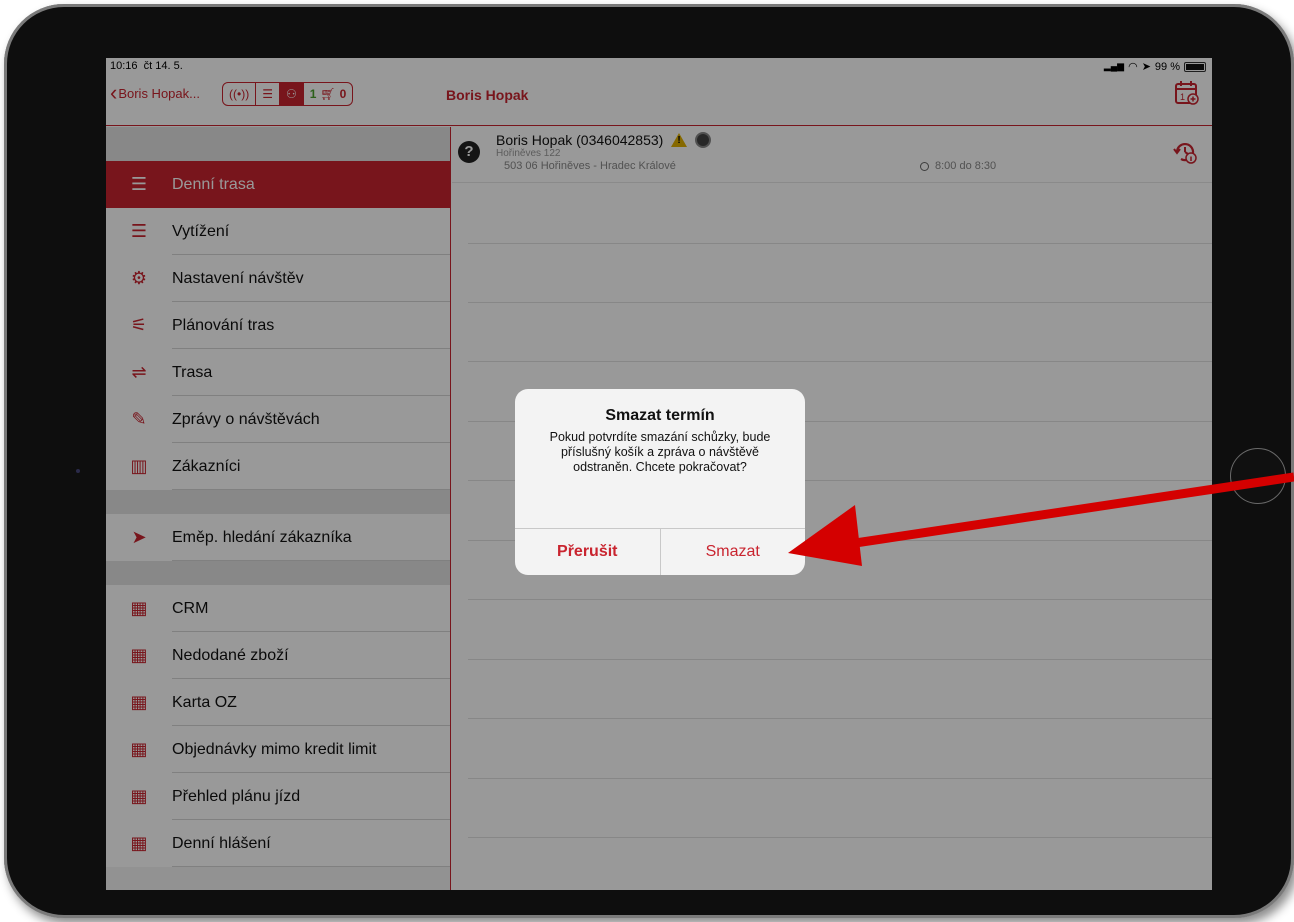 The image size is (1294, 922). I want to click on home-button, so click(1258, 476).